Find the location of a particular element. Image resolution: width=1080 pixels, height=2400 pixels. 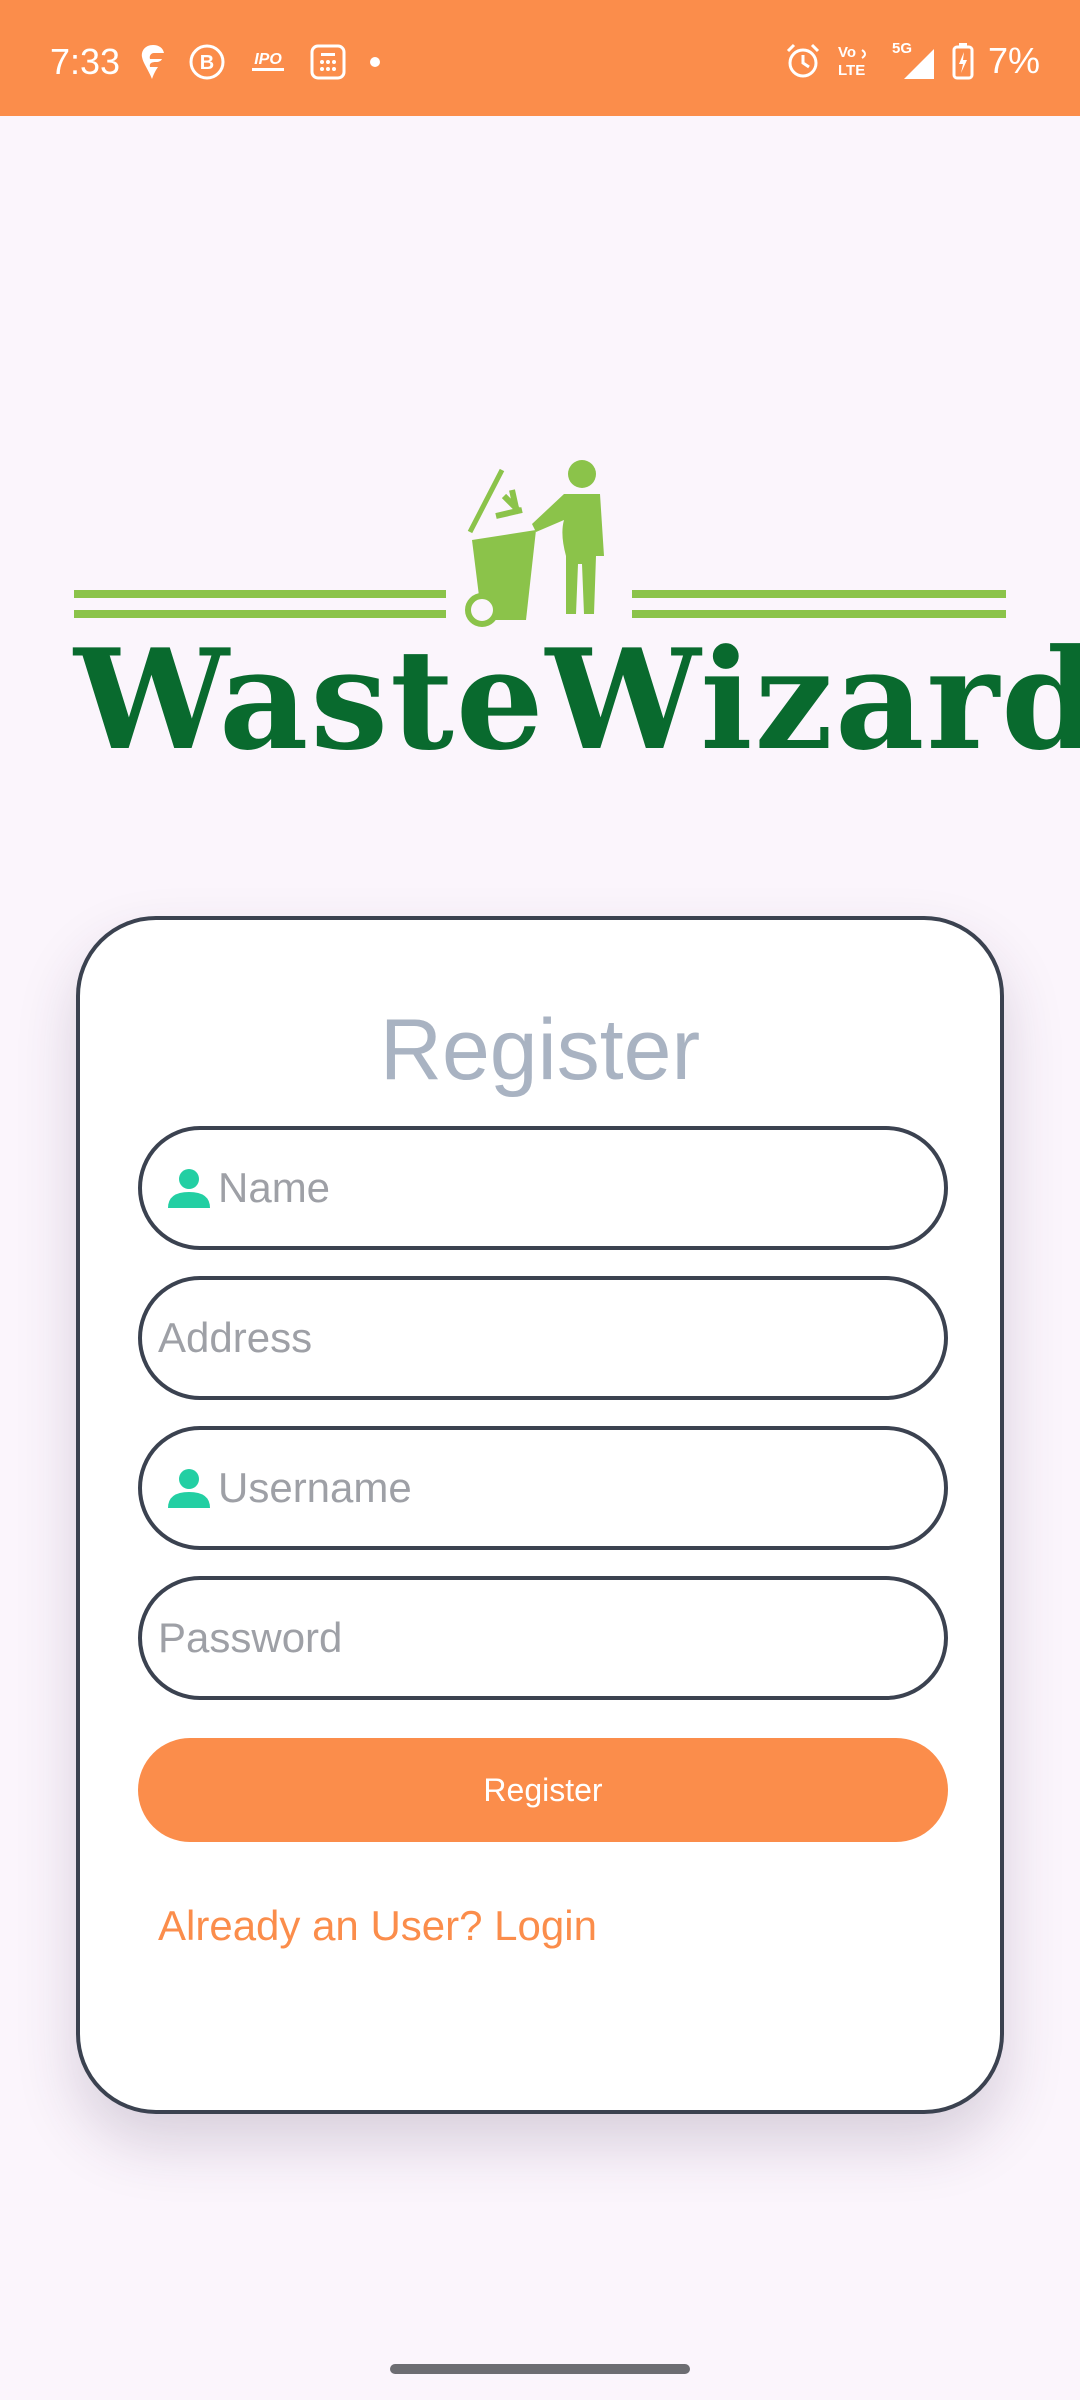

status-right-icons: Vo LTE 5G 7% is located at coordinates (912, 61).